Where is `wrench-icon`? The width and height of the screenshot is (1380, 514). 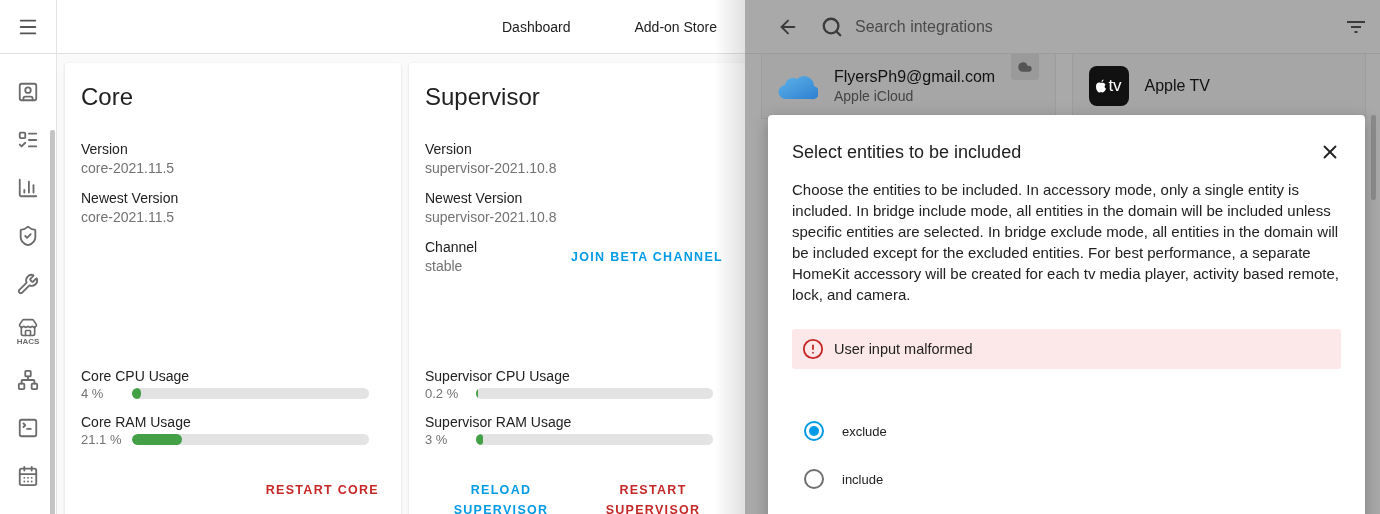
wrench-icon is located at coordinates (28, 284).